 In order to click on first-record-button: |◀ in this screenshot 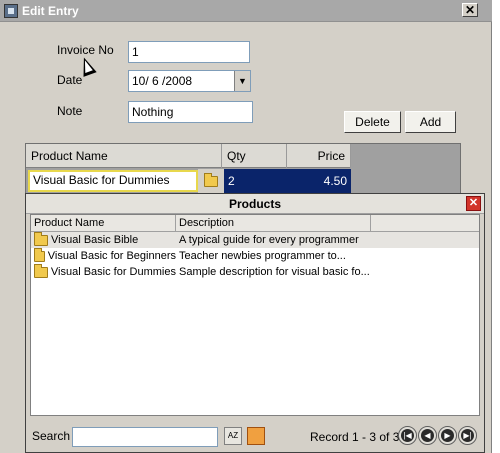, I will do `click(407, 435)`.